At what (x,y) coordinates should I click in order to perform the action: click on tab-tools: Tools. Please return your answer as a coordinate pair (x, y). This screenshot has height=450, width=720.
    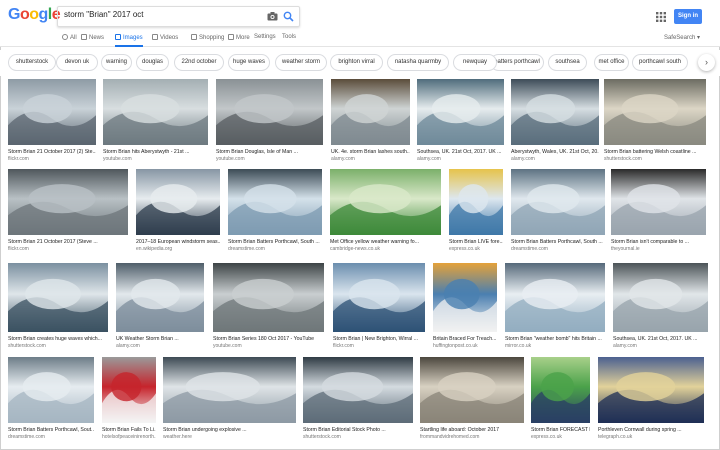
    Looking at the image, I should click on (289, 40).